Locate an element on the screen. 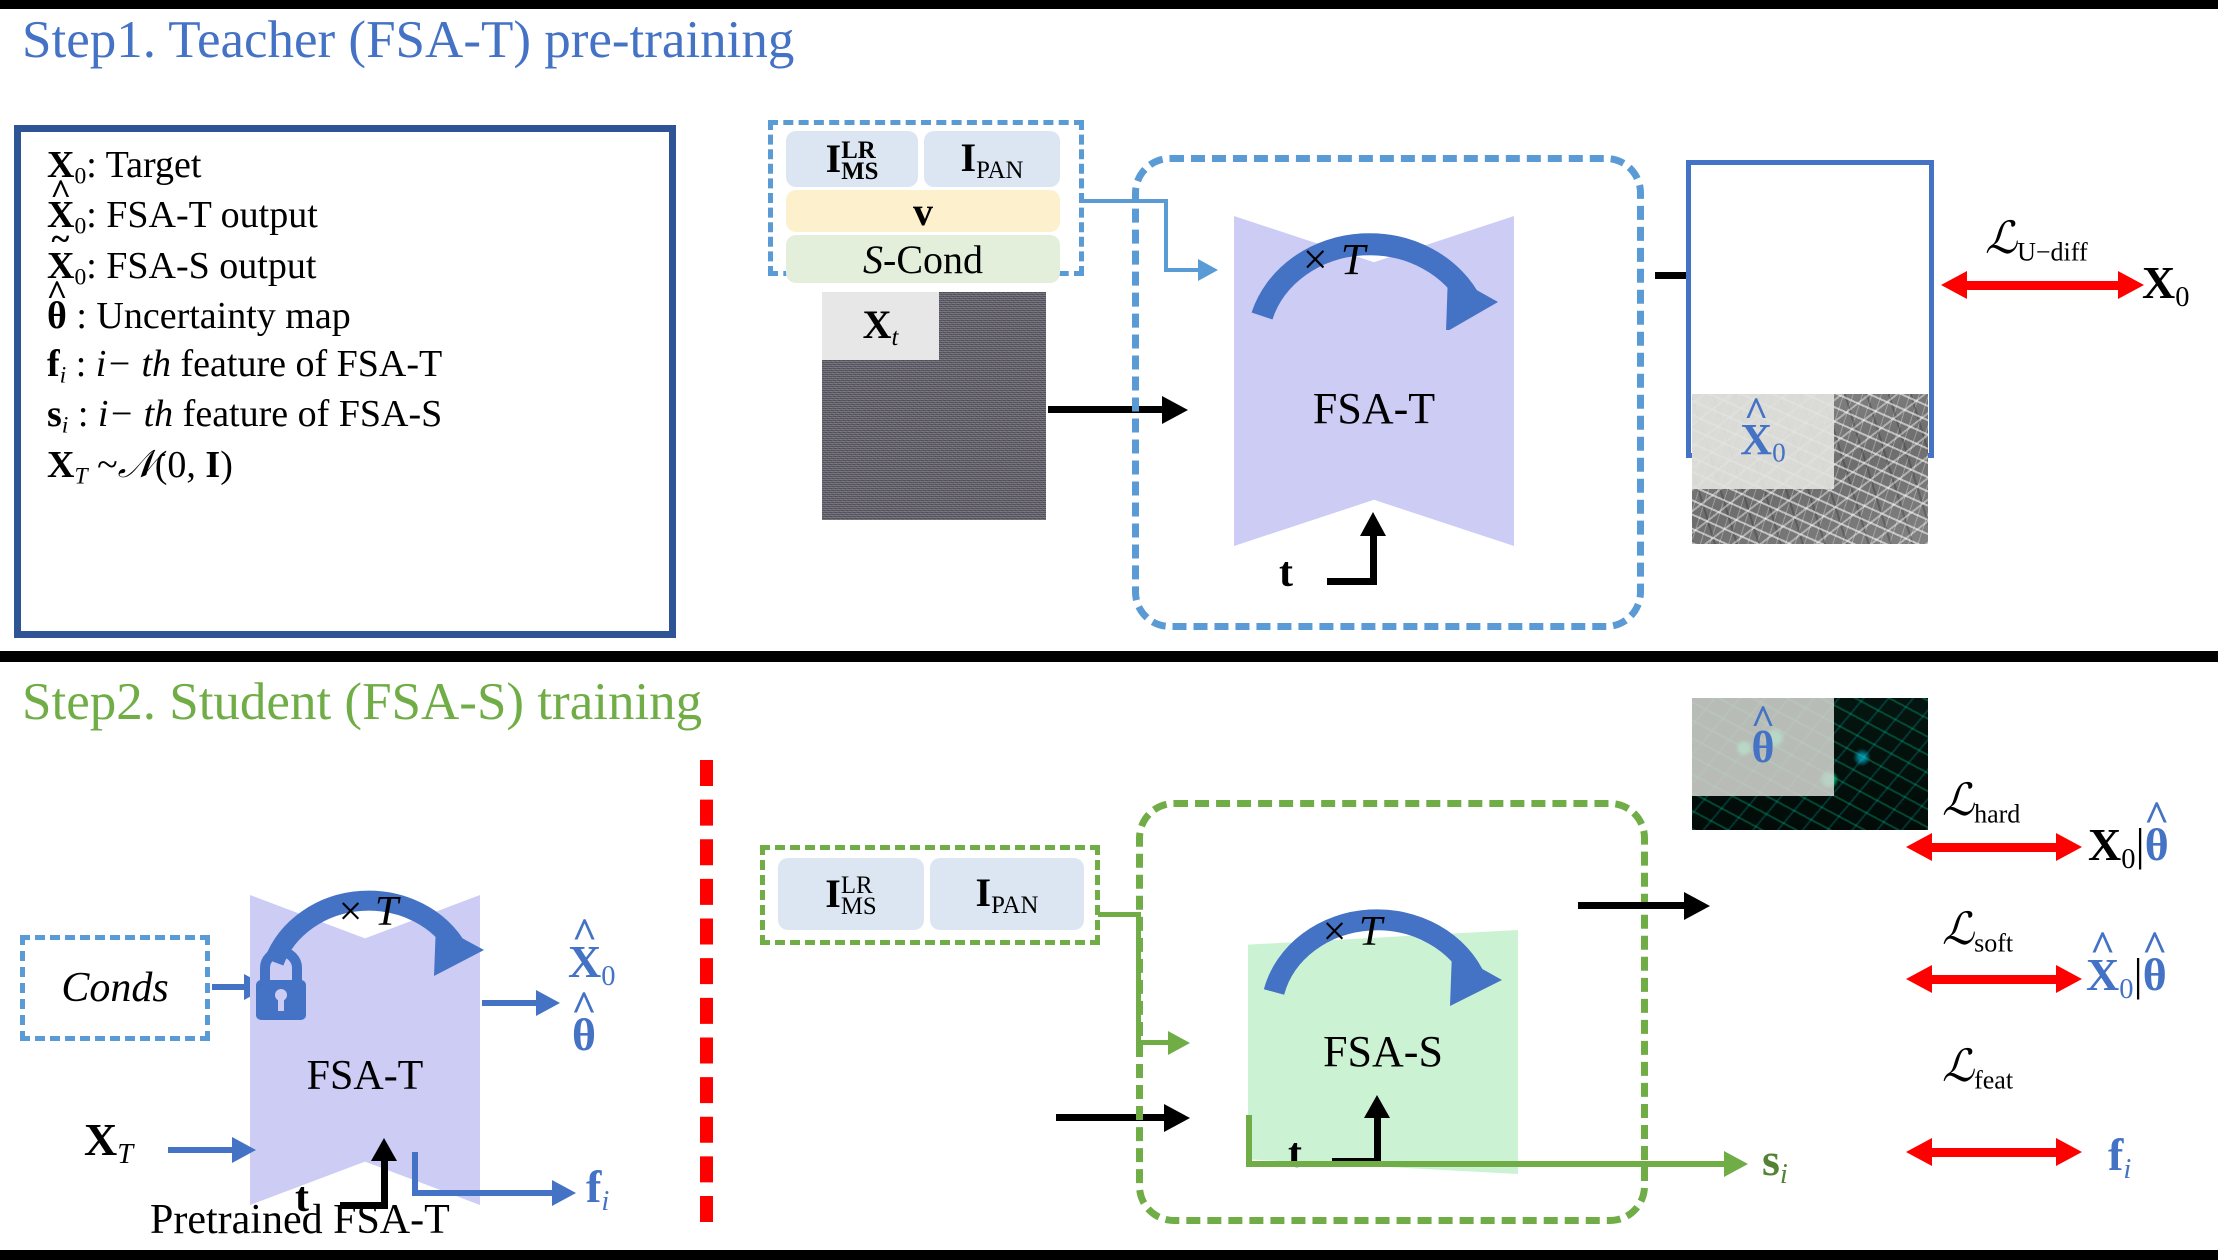  step1-fsat-label: FSA-T is located at coordinates (1374, 408).